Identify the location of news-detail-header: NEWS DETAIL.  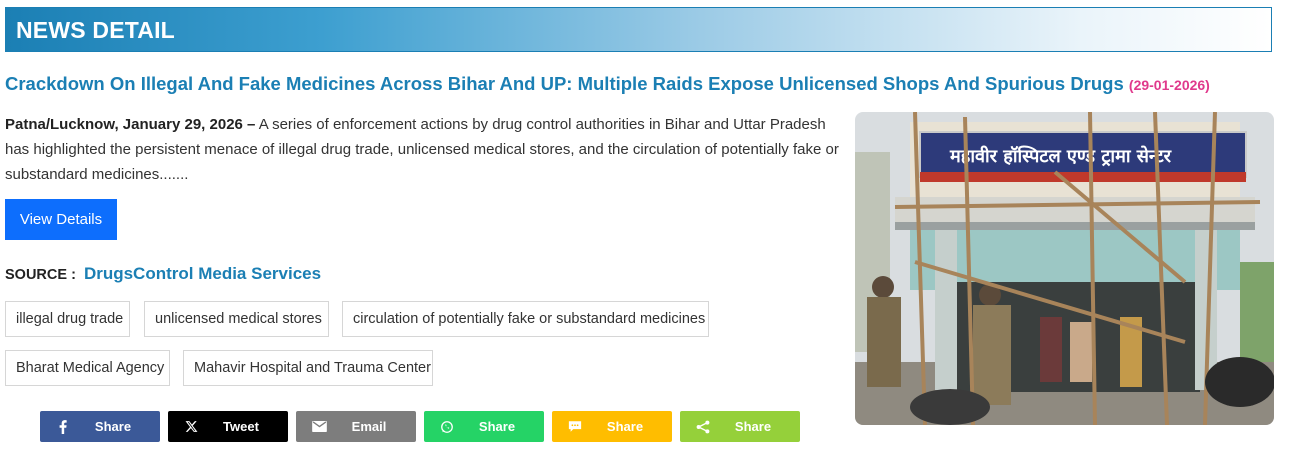
(638, 29).